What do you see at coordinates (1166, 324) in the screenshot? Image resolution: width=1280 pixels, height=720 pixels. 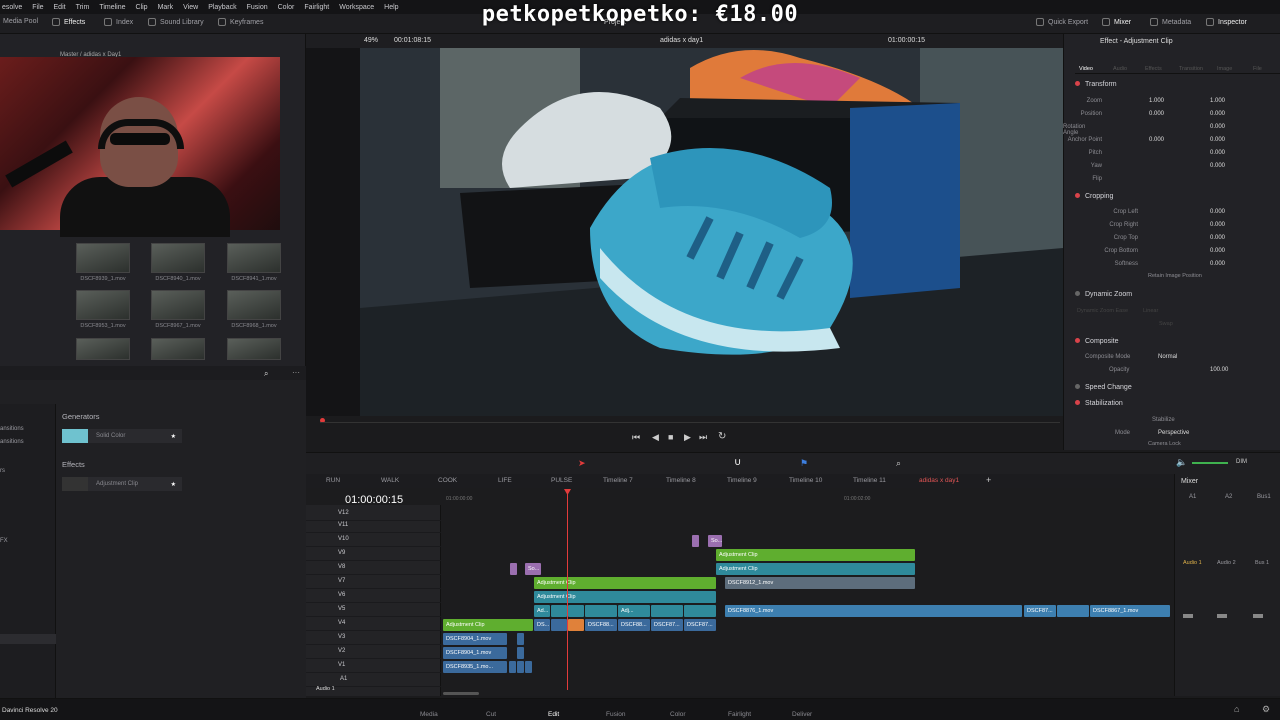 I see `swap-button: Swap` at bounding box center [1166, 324].